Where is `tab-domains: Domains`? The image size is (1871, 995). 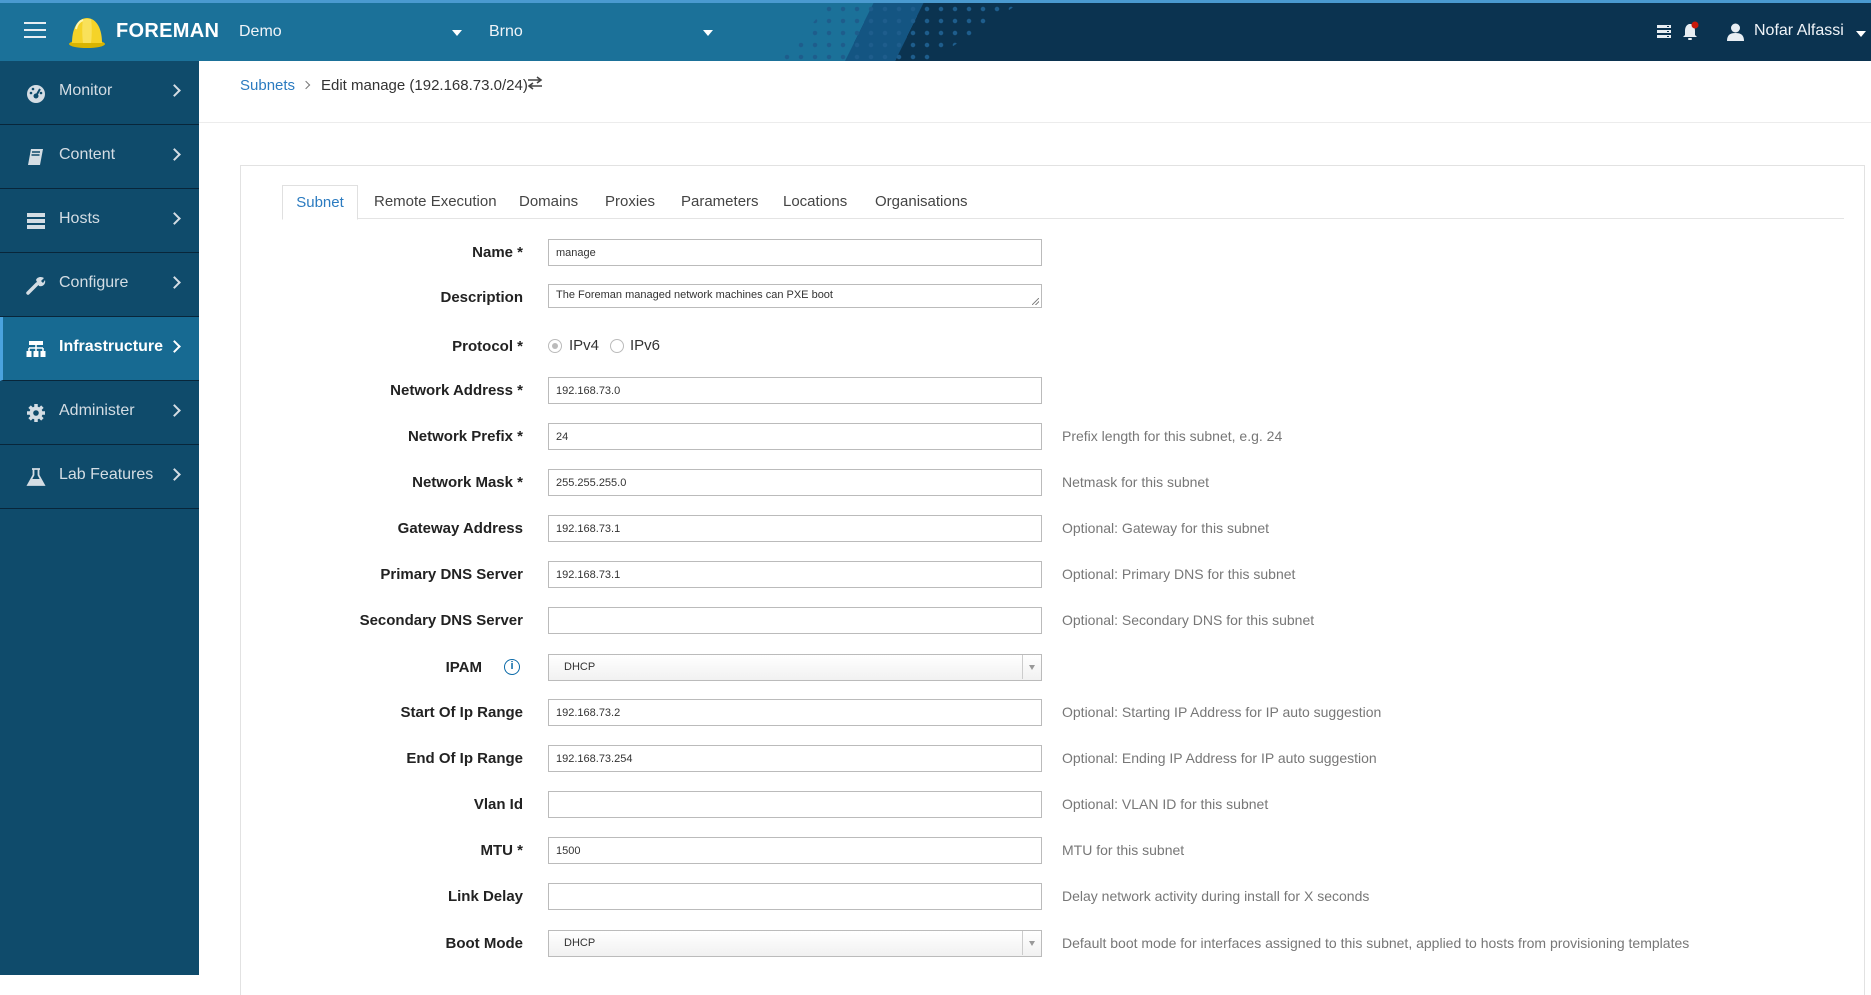 tab-domains: Domains is located at coordinates (548, 202).